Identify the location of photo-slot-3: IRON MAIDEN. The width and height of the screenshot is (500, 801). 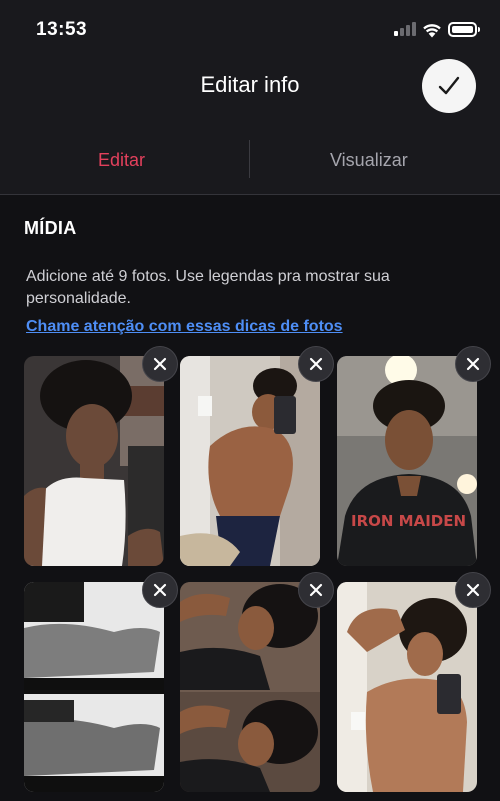
(414, 456).